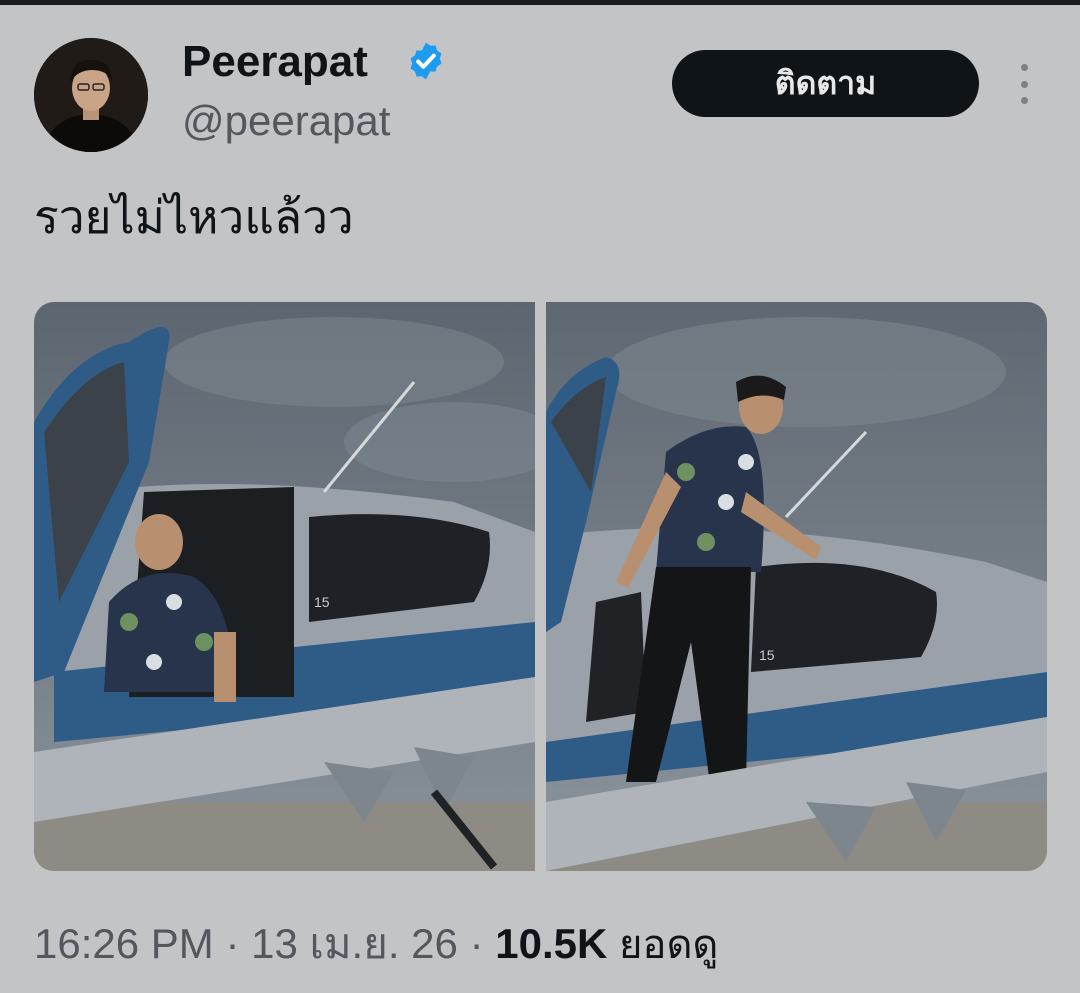  What do you see at coordinates (668, 945) in the screenshot?
I see `views-label: ยอดดู` at bounding box center [668, 945].